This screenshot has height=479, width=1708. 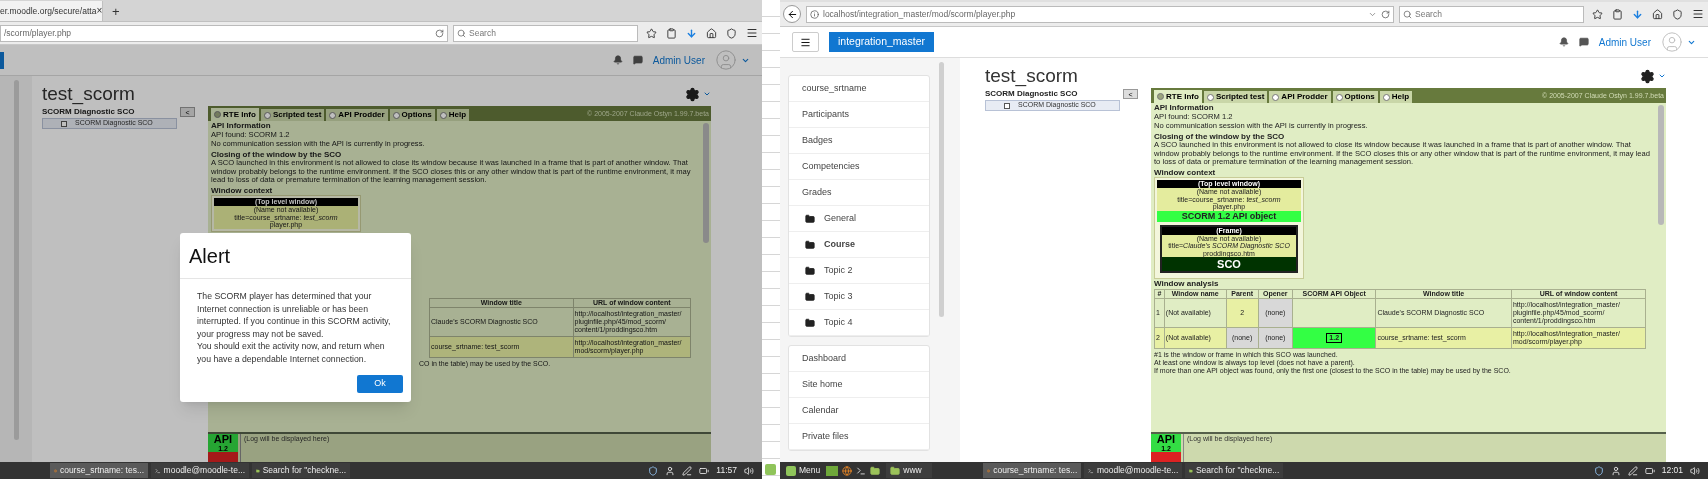 What do you see at coordinates (859, 219) in the screenshot?
I see `sidebar-item: General` at bounding box center [859, 219].